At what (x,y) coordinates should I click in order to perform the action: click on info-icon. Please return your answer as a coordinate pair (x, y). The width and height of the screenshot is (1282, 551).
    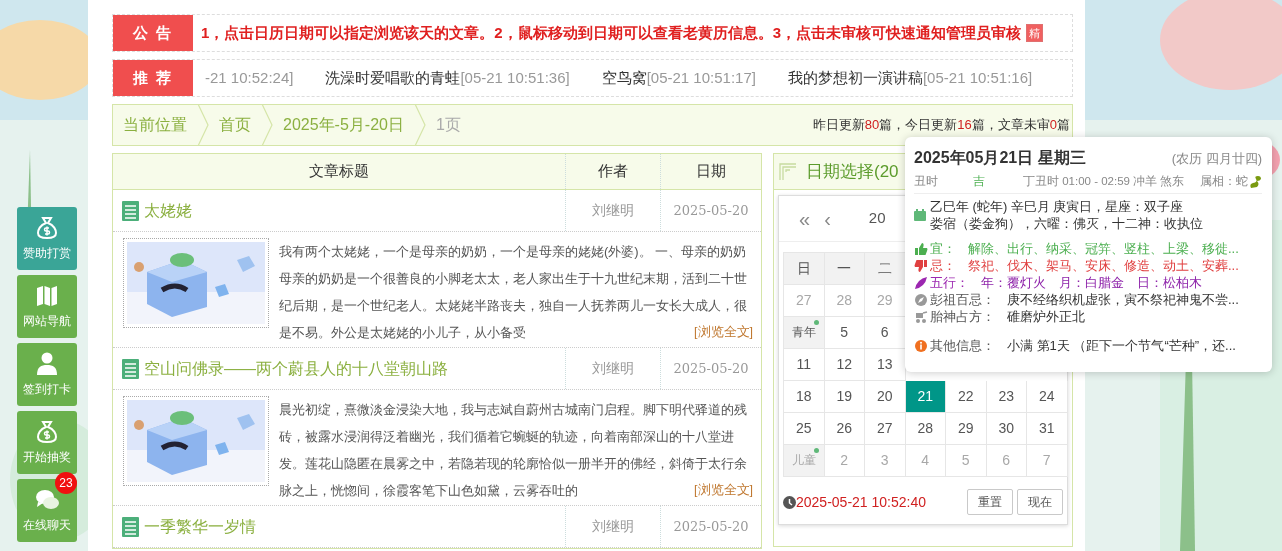
    Looking at the image, I should click on (921, 345).